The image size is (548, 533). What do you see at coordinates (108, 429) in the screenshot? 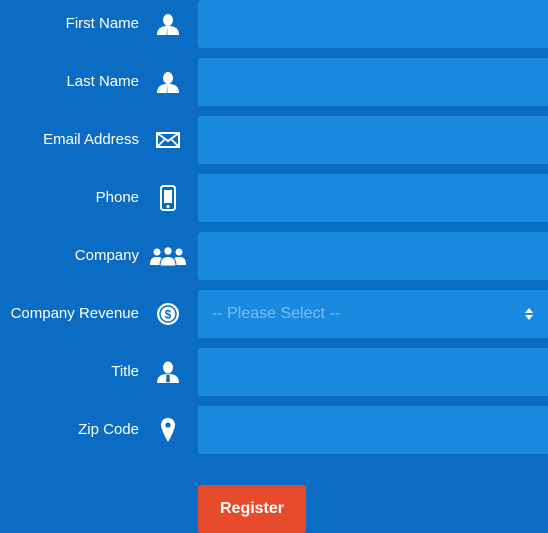
I see `zip-code-label: Zip Code` at bounding box center [108, 429].